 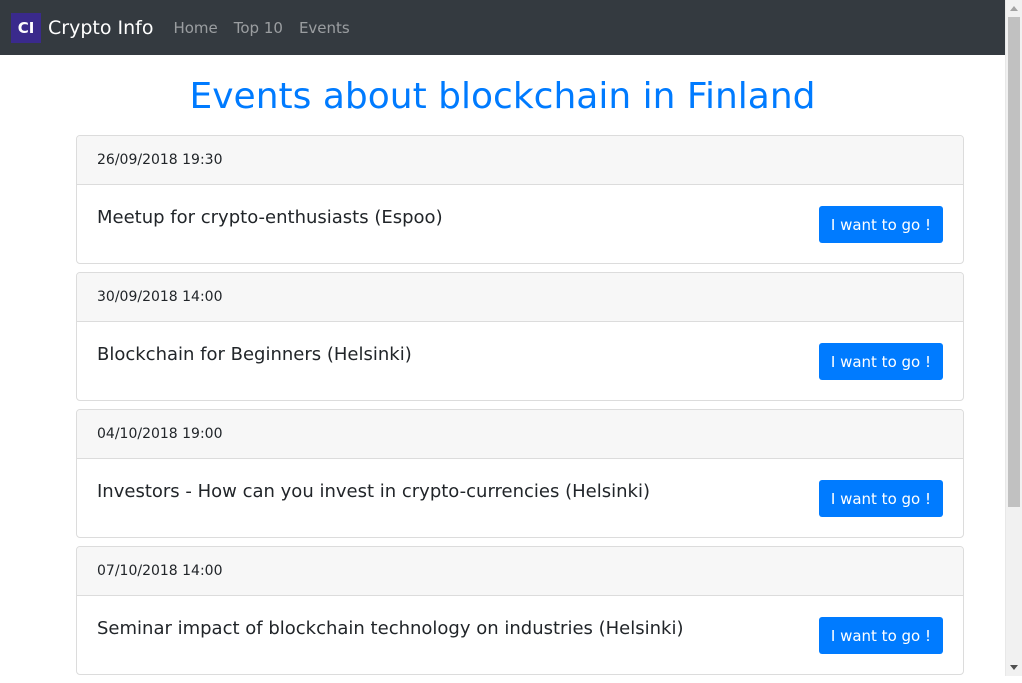 What do you see at coordinates (258, 28) in the screenshot?
I see `nav-link-top-10: Top 10` at bounding box center [258, 28].